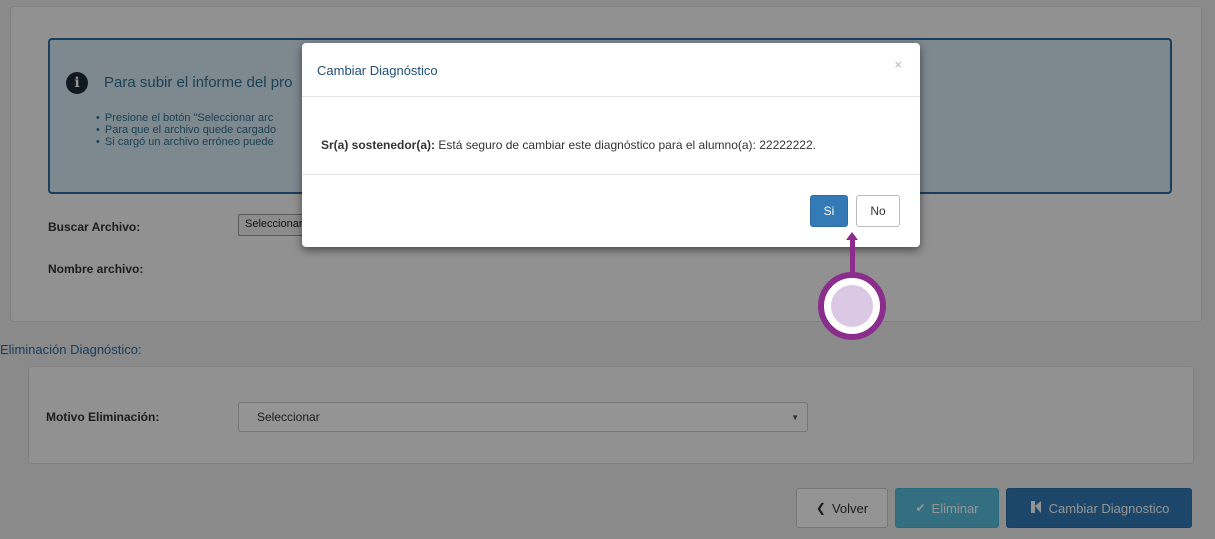 The height and width of the screenshot is (539, 1215). What do you see at coordinates (852, 256) in the screenshot?
I see `pointer-line` at bounding box center [852, 256].